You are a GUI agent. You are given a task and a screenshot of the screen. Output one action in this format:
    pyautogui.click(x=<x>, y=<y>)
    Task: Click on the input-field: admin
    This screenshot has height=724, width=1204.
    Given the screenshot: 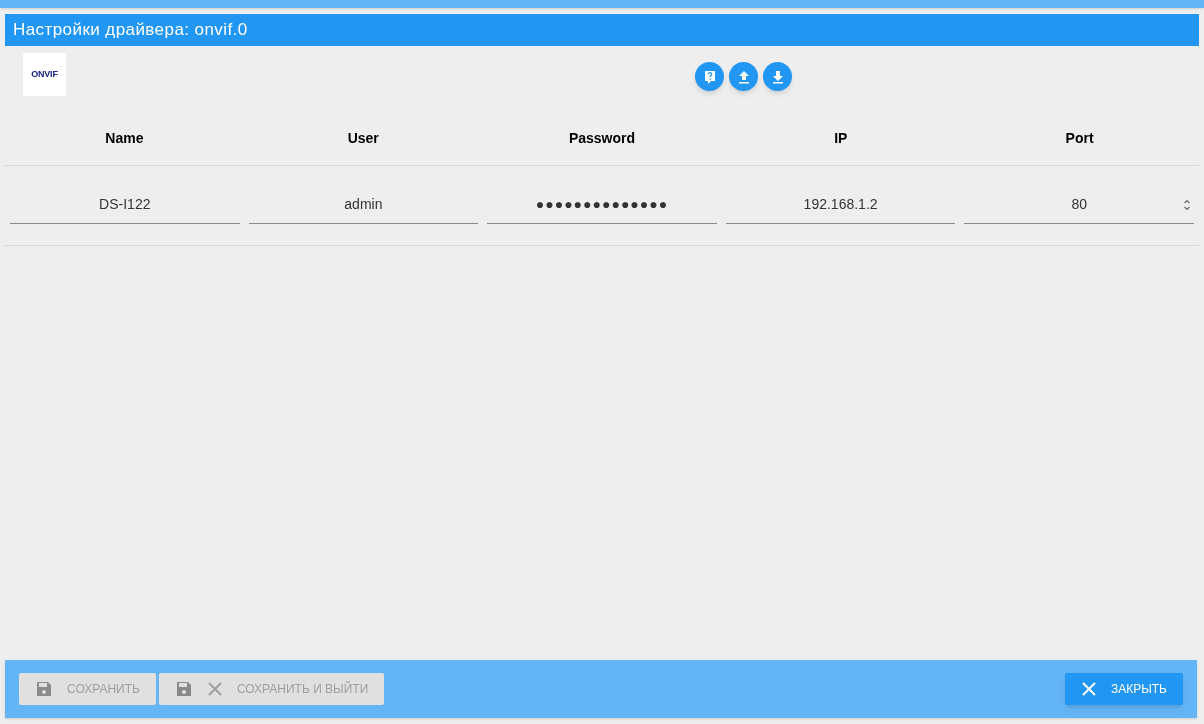 What is the action you would take?
    pyautogui.click(x=363, y=205)
    